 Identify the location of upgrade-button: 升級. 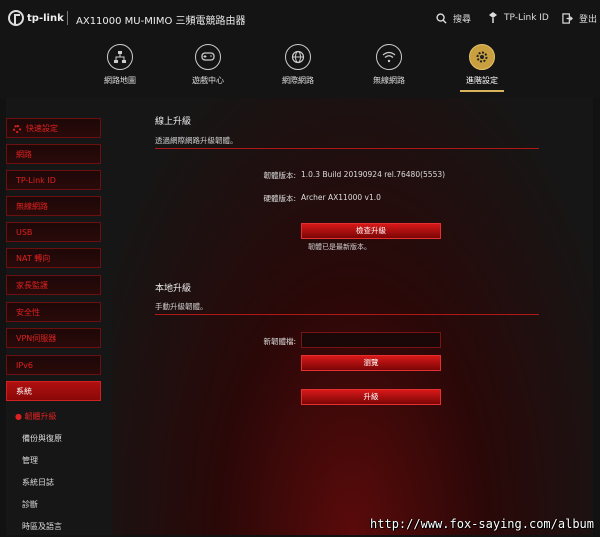
(371, 397).